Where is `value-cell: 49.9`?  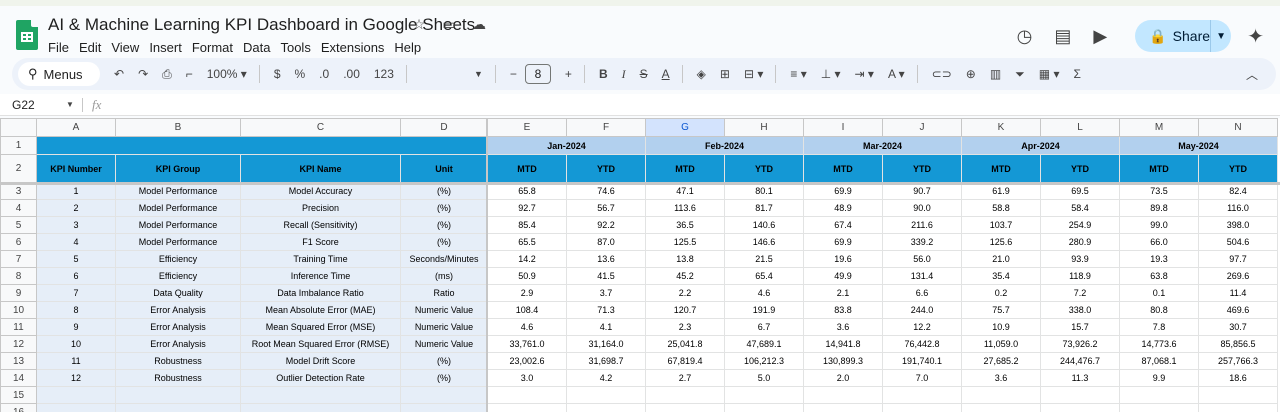 value-cell: 49.9 is located at coordinates (843, 276).